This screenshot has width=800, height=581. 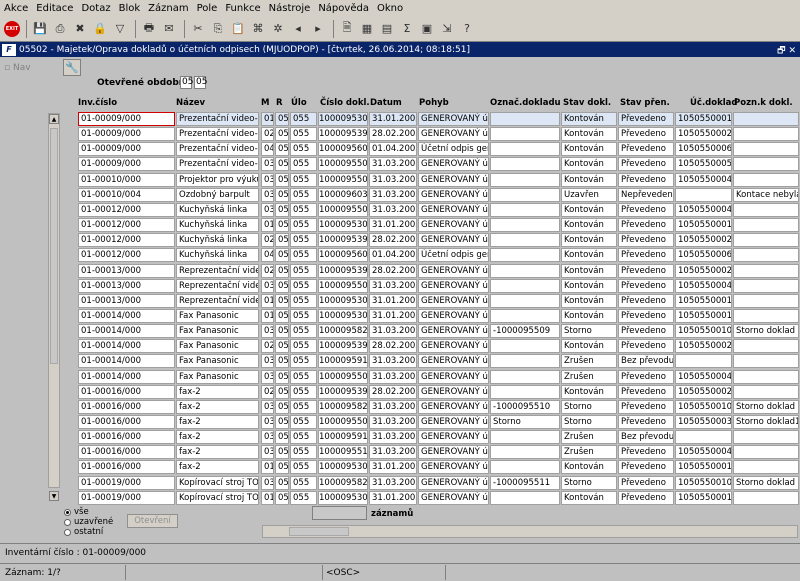 What do you see at coordinates (343, 149) in the screenshot?
I see `table-cell: 1000095603` at bounding box center [343, 149].